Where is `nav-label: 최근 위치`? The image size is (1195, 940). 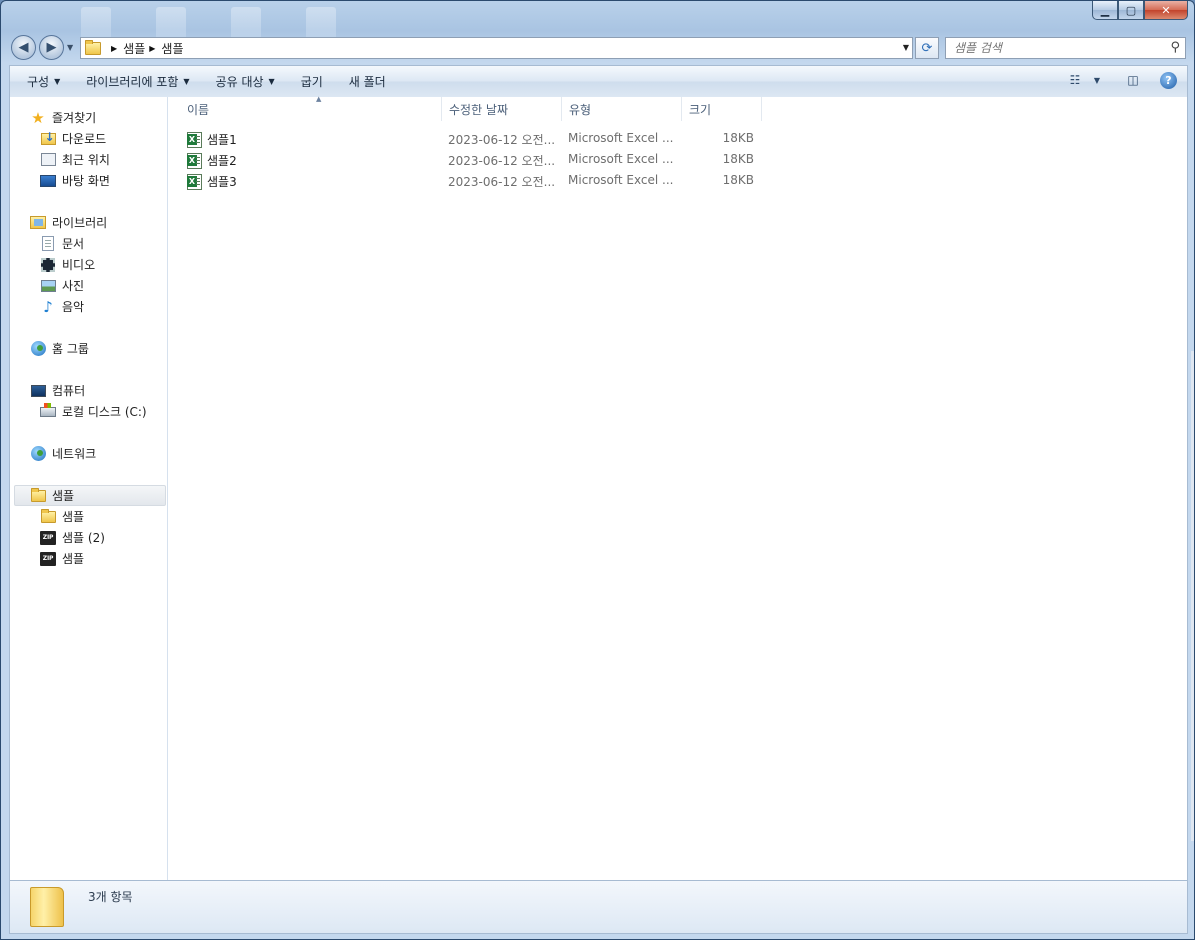
nav-label: 최근 위치 is located at coordinates (86, 160).